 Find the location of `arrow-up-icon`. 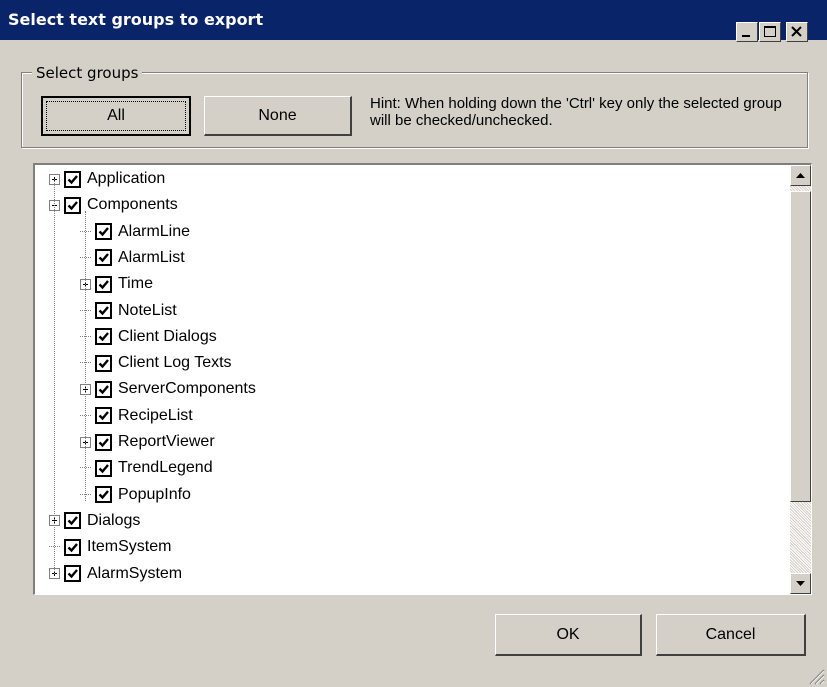

arrow-up-icon is located at coordinates (800, 175).